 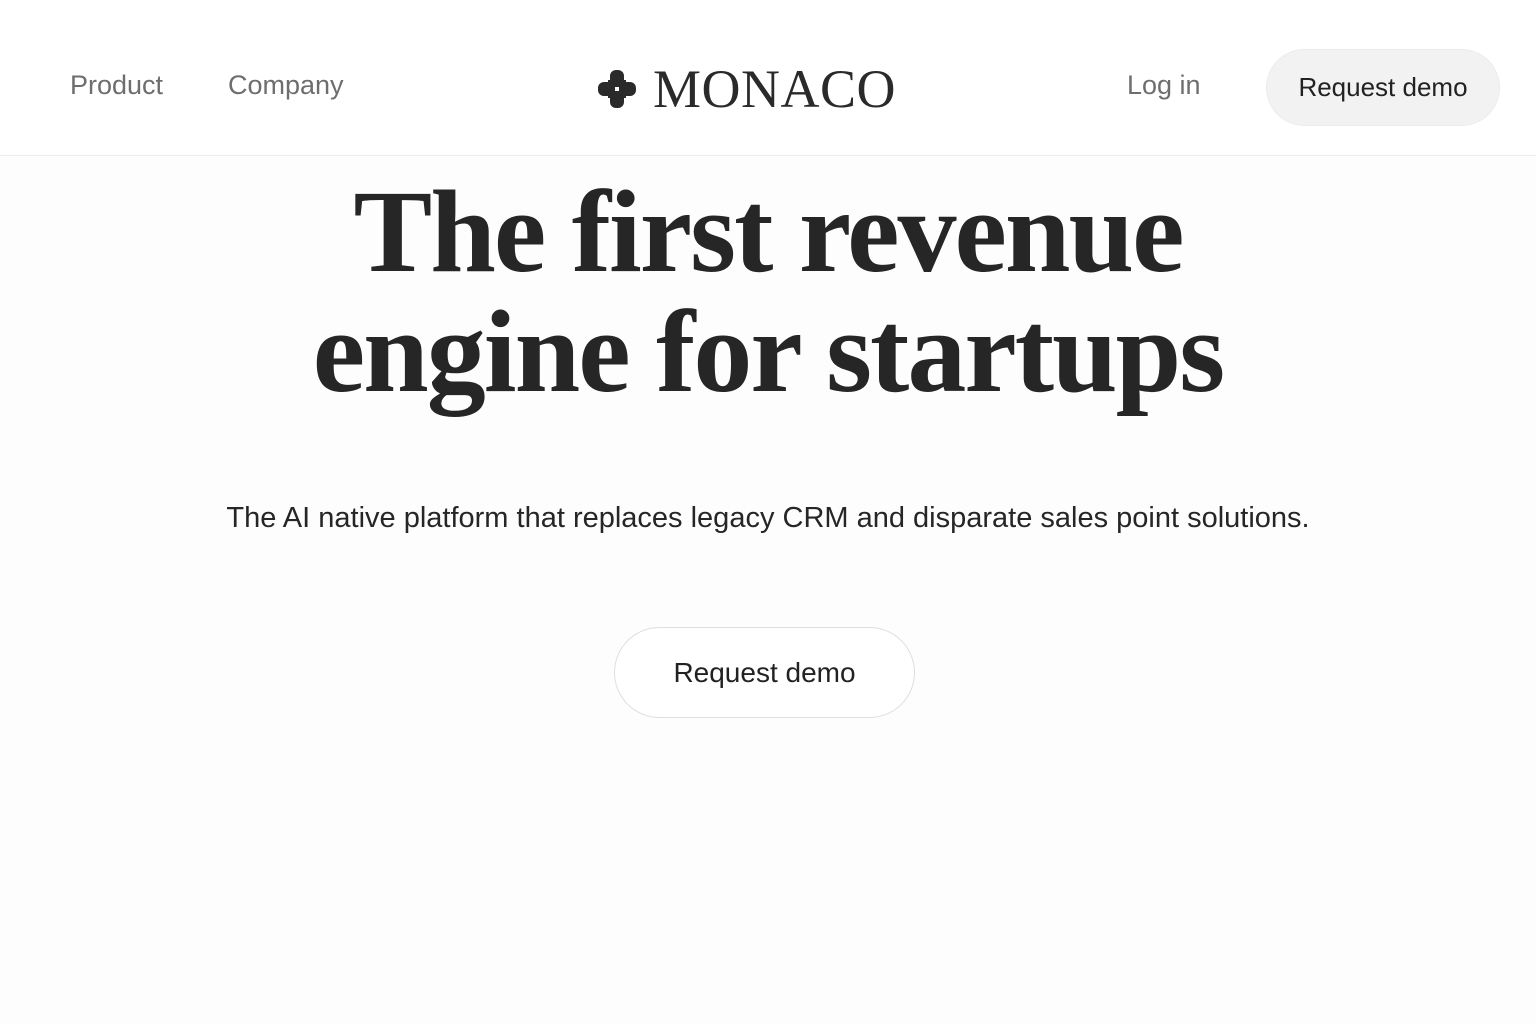 What do you see at coordinates (617, 89) in the screenshot?
I see `plus-blob-logo-icon` at bounding box center [617, 89].